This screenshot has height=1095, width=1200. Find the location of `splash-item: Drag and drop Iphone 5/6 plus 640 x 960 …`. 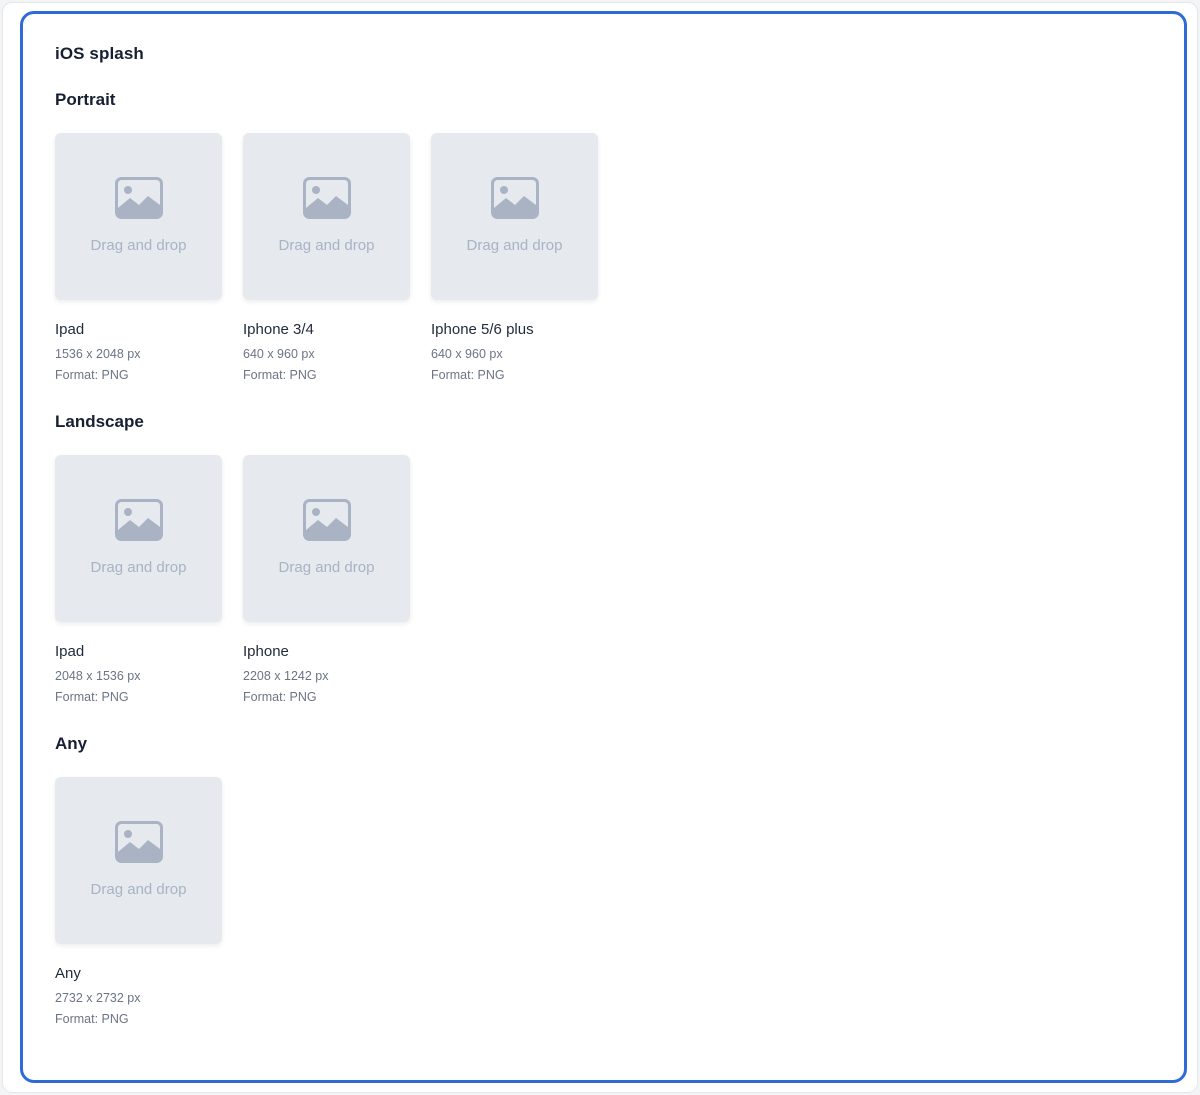

splash-item: Drag and drop Iphone 5/6 plus 640 x 960 … is located at coordinates (514, 259).